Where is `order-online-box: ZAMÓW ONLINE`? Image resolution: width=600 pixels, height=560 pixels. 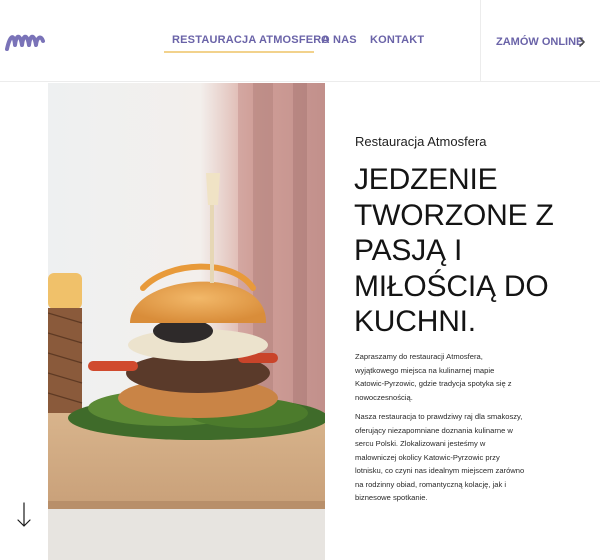 order-online-box: ZAMÓW ONLINE is located at coordinates (540, 41).